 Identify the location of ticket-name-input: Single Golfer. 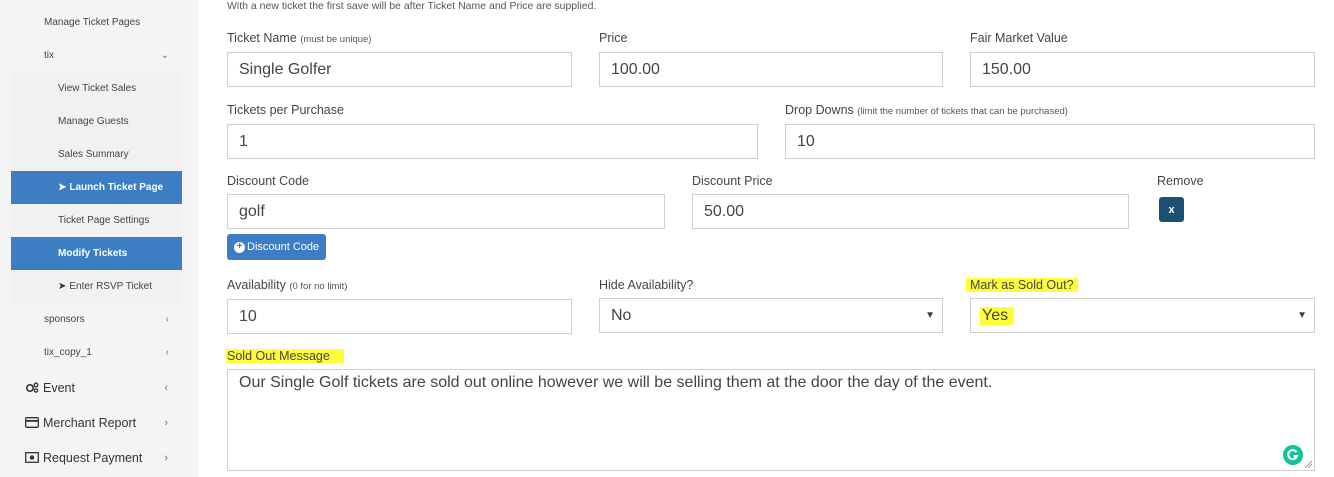
(399, 69).